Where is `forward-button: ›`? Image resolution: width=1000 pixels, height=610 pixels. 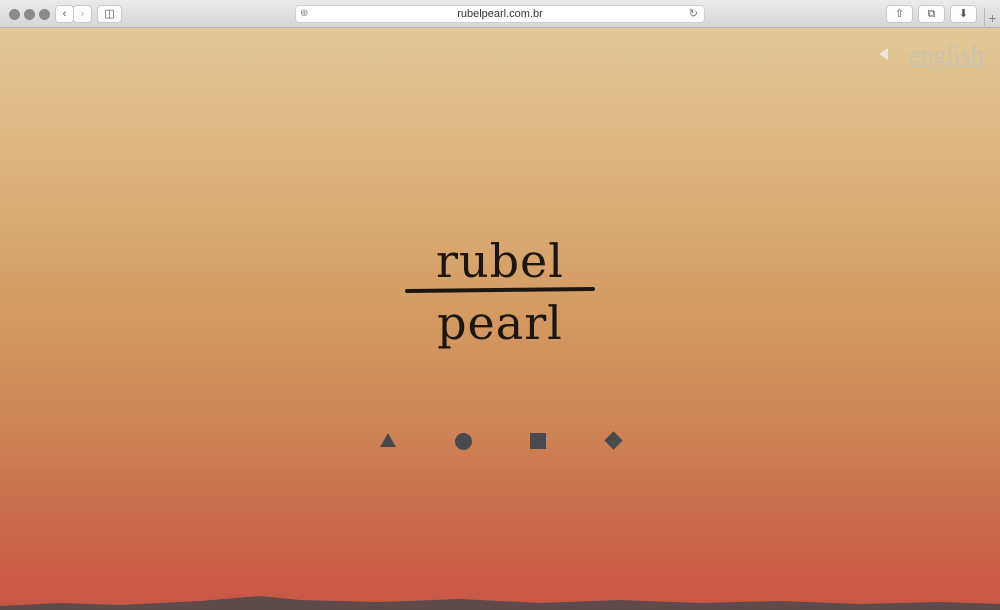
forward-button: › is located at coordinates (82, 14).